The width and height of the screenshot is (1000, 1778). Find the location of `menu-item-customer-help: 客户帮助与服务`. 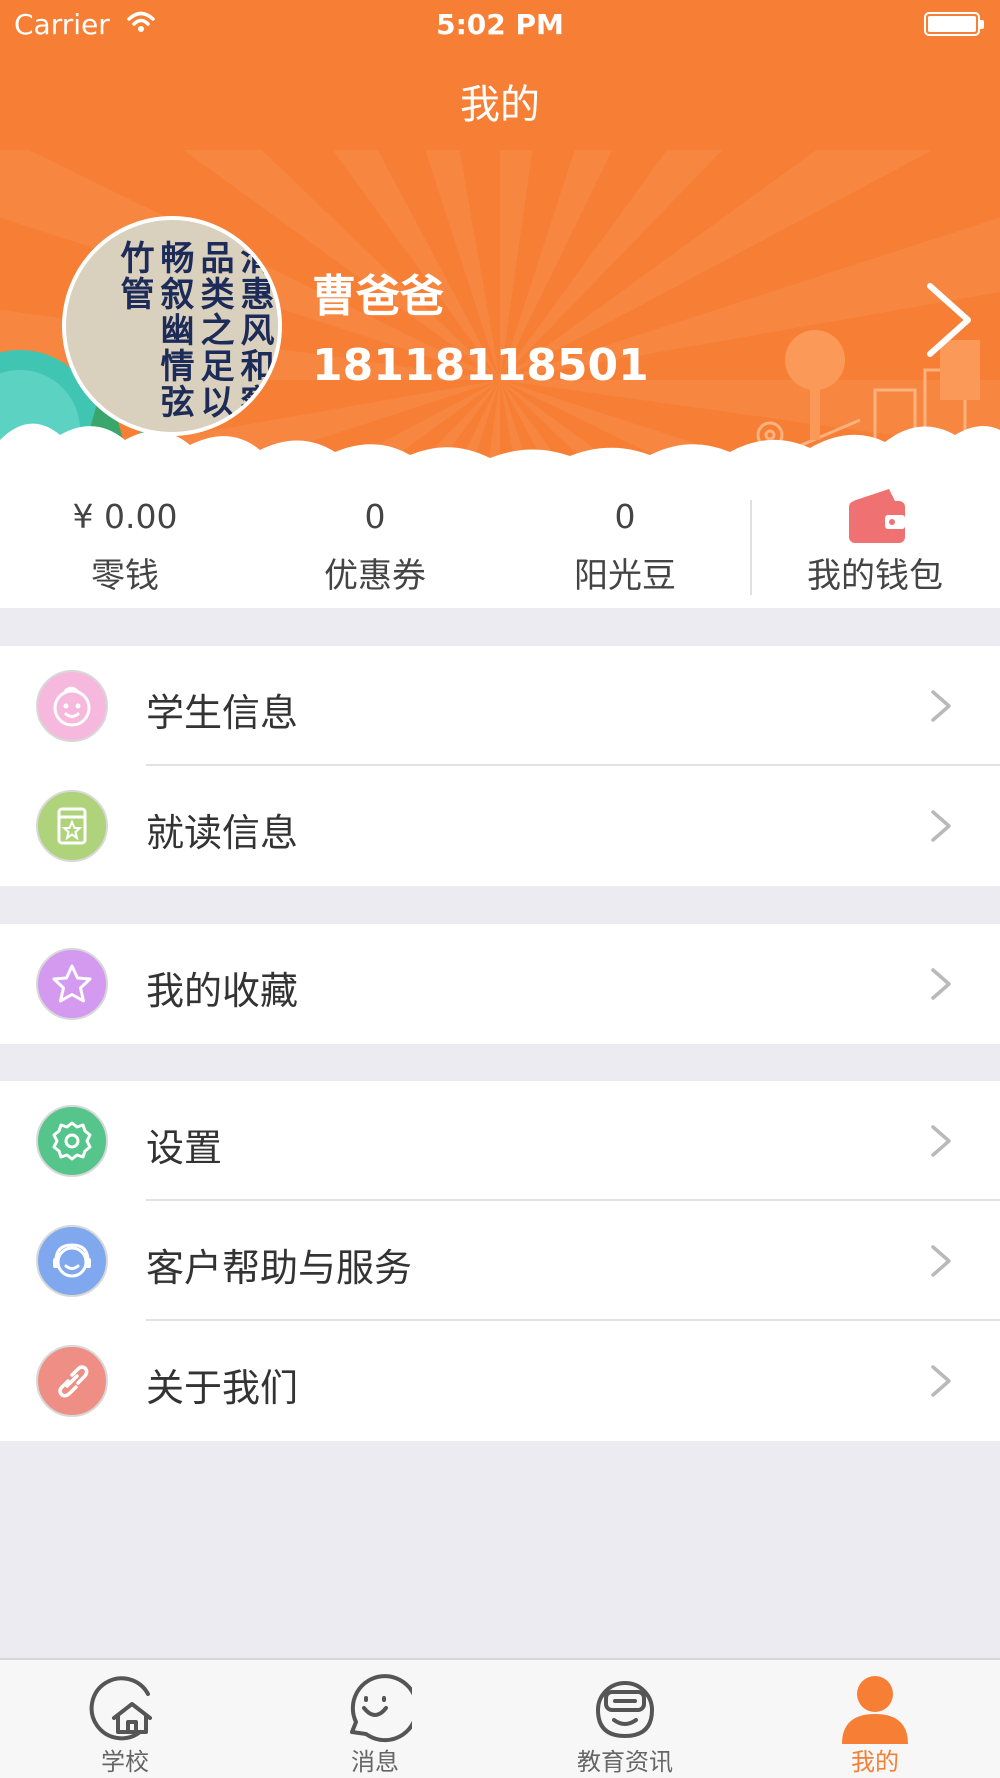

menu-item-customer-help: 客户帮助与服务 is located at coordinates (500, 1261).